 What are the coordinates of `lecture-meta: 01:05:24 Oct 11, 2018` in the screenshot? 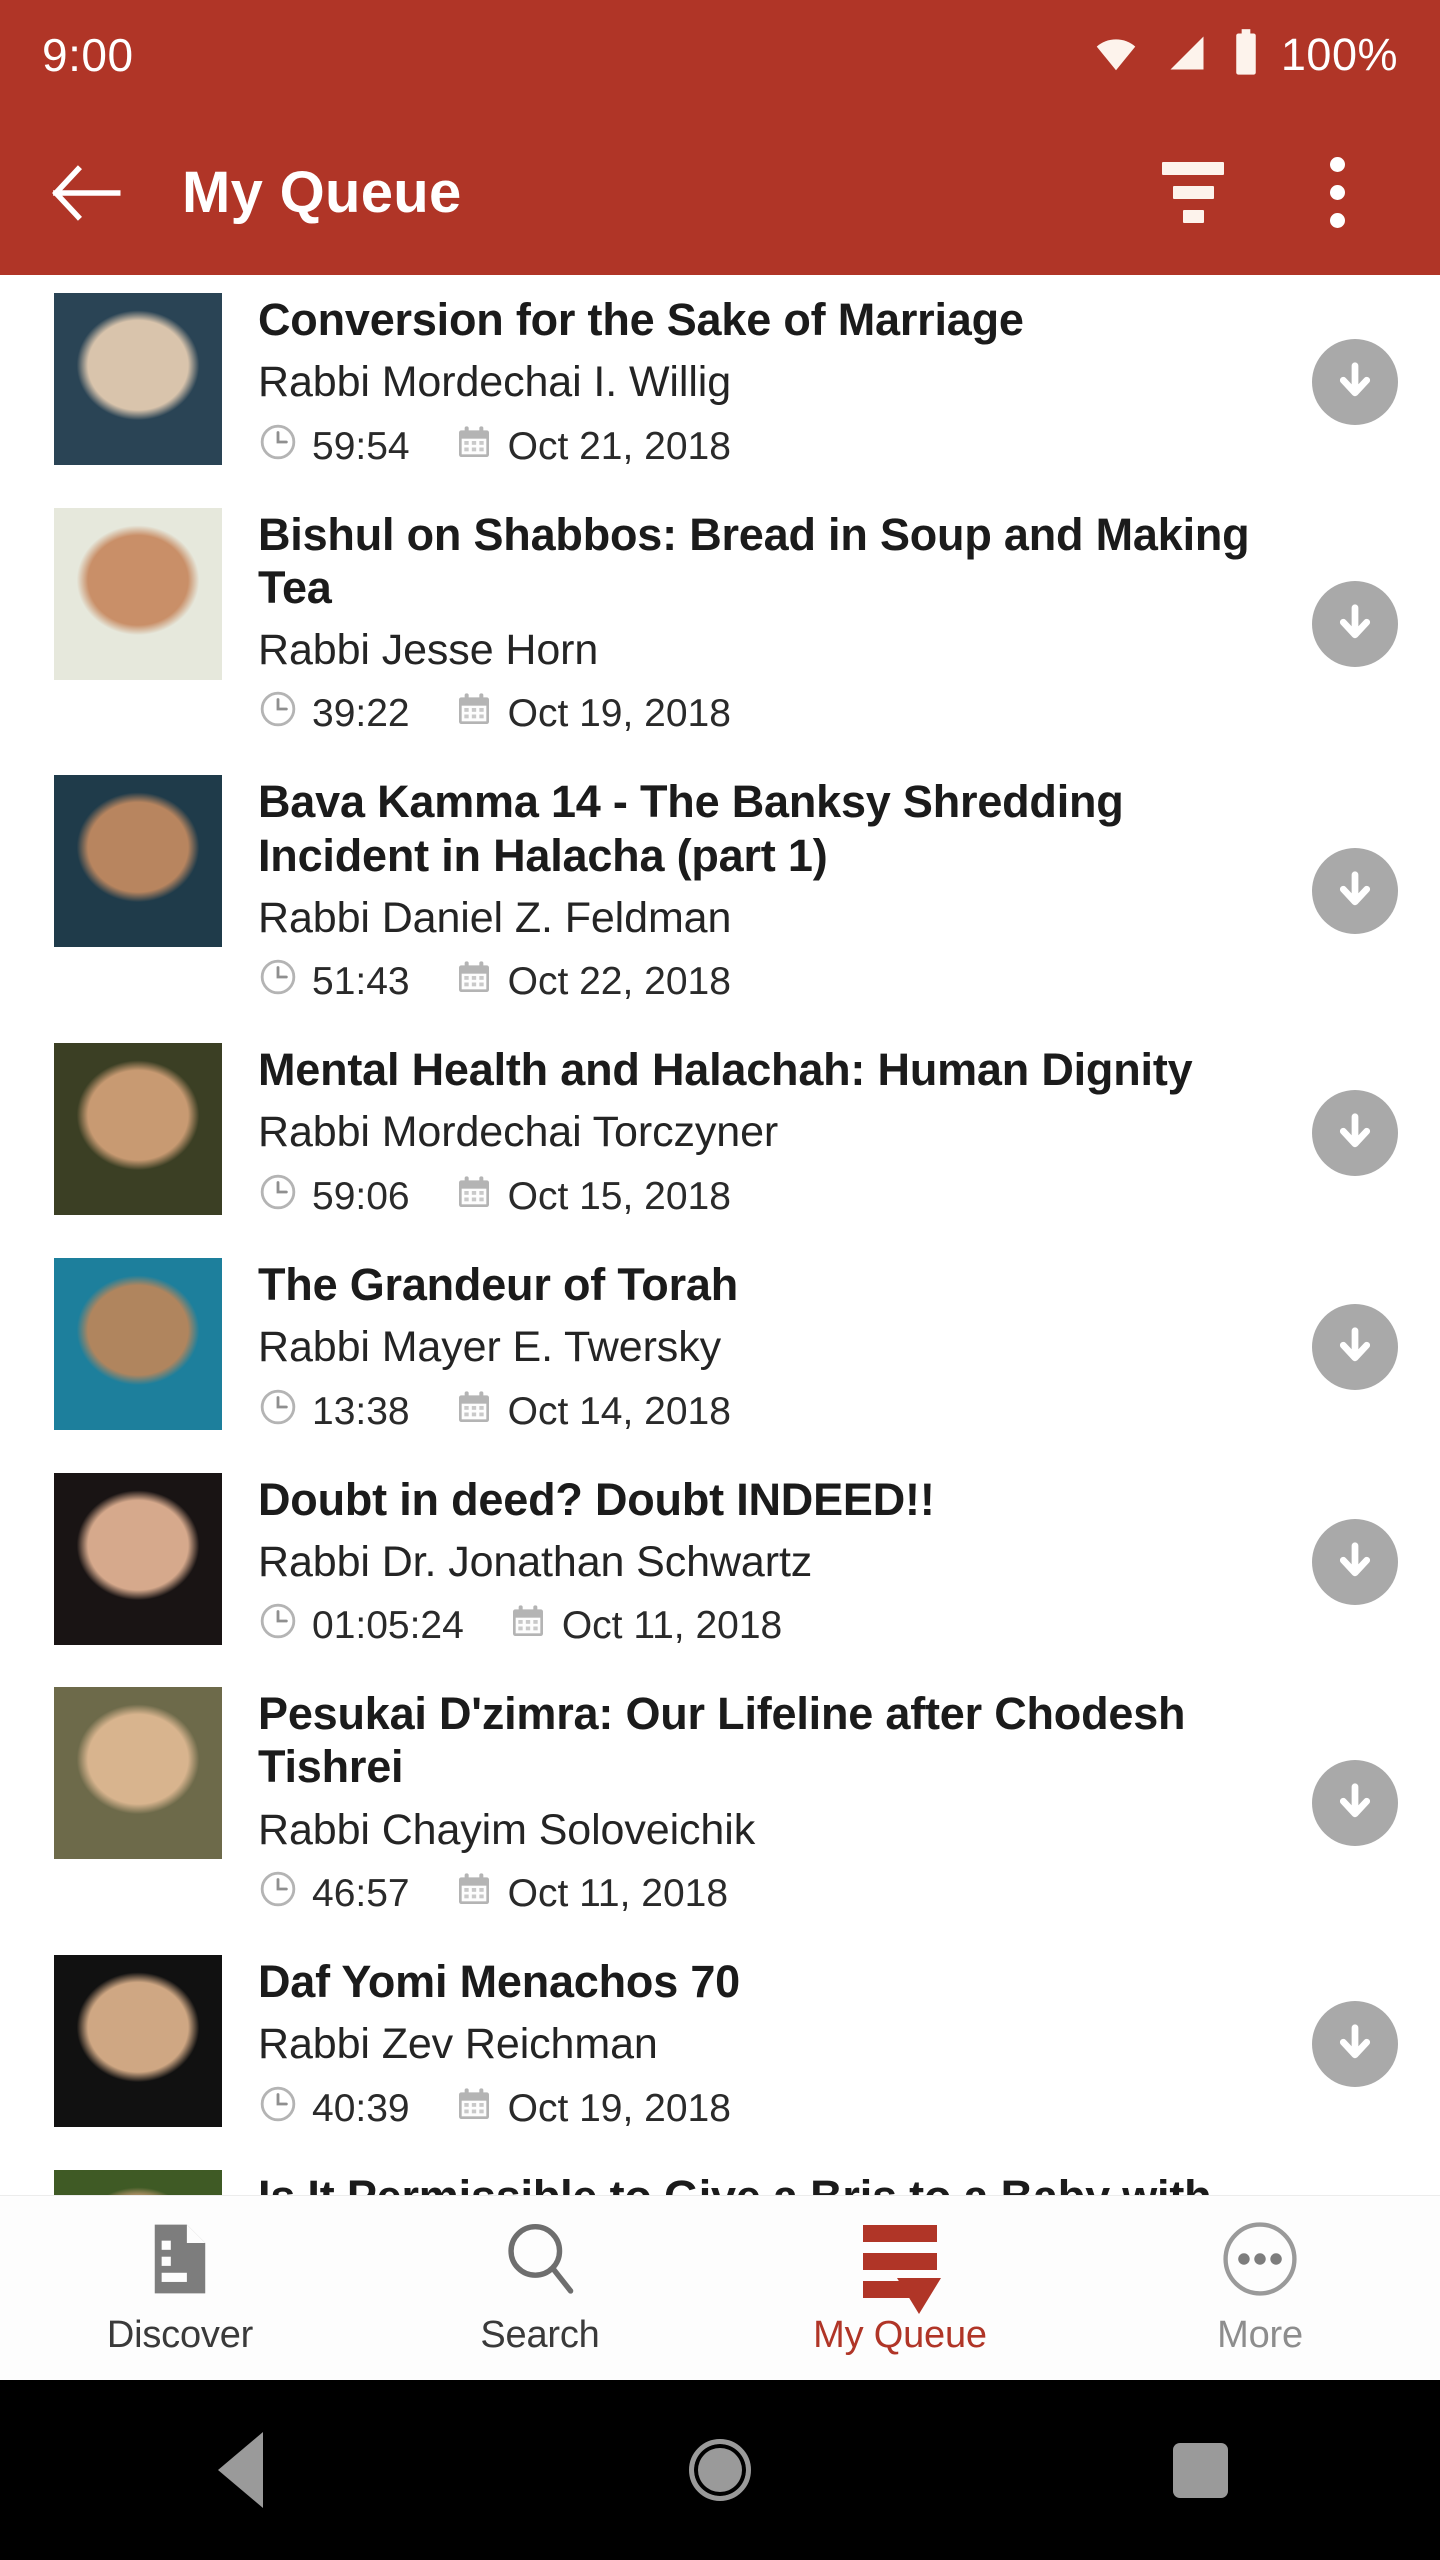 It's located at (754, 1626).